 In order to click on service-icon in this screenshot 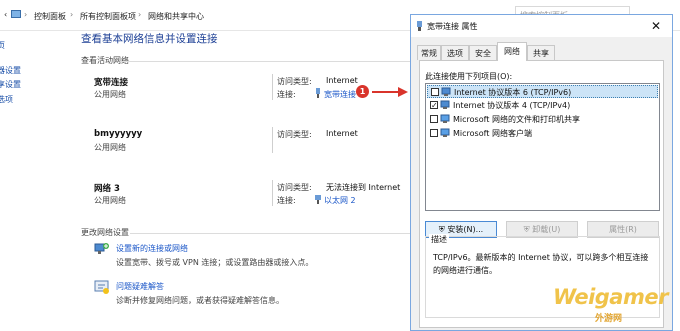, I will do `click(445, 119)`.